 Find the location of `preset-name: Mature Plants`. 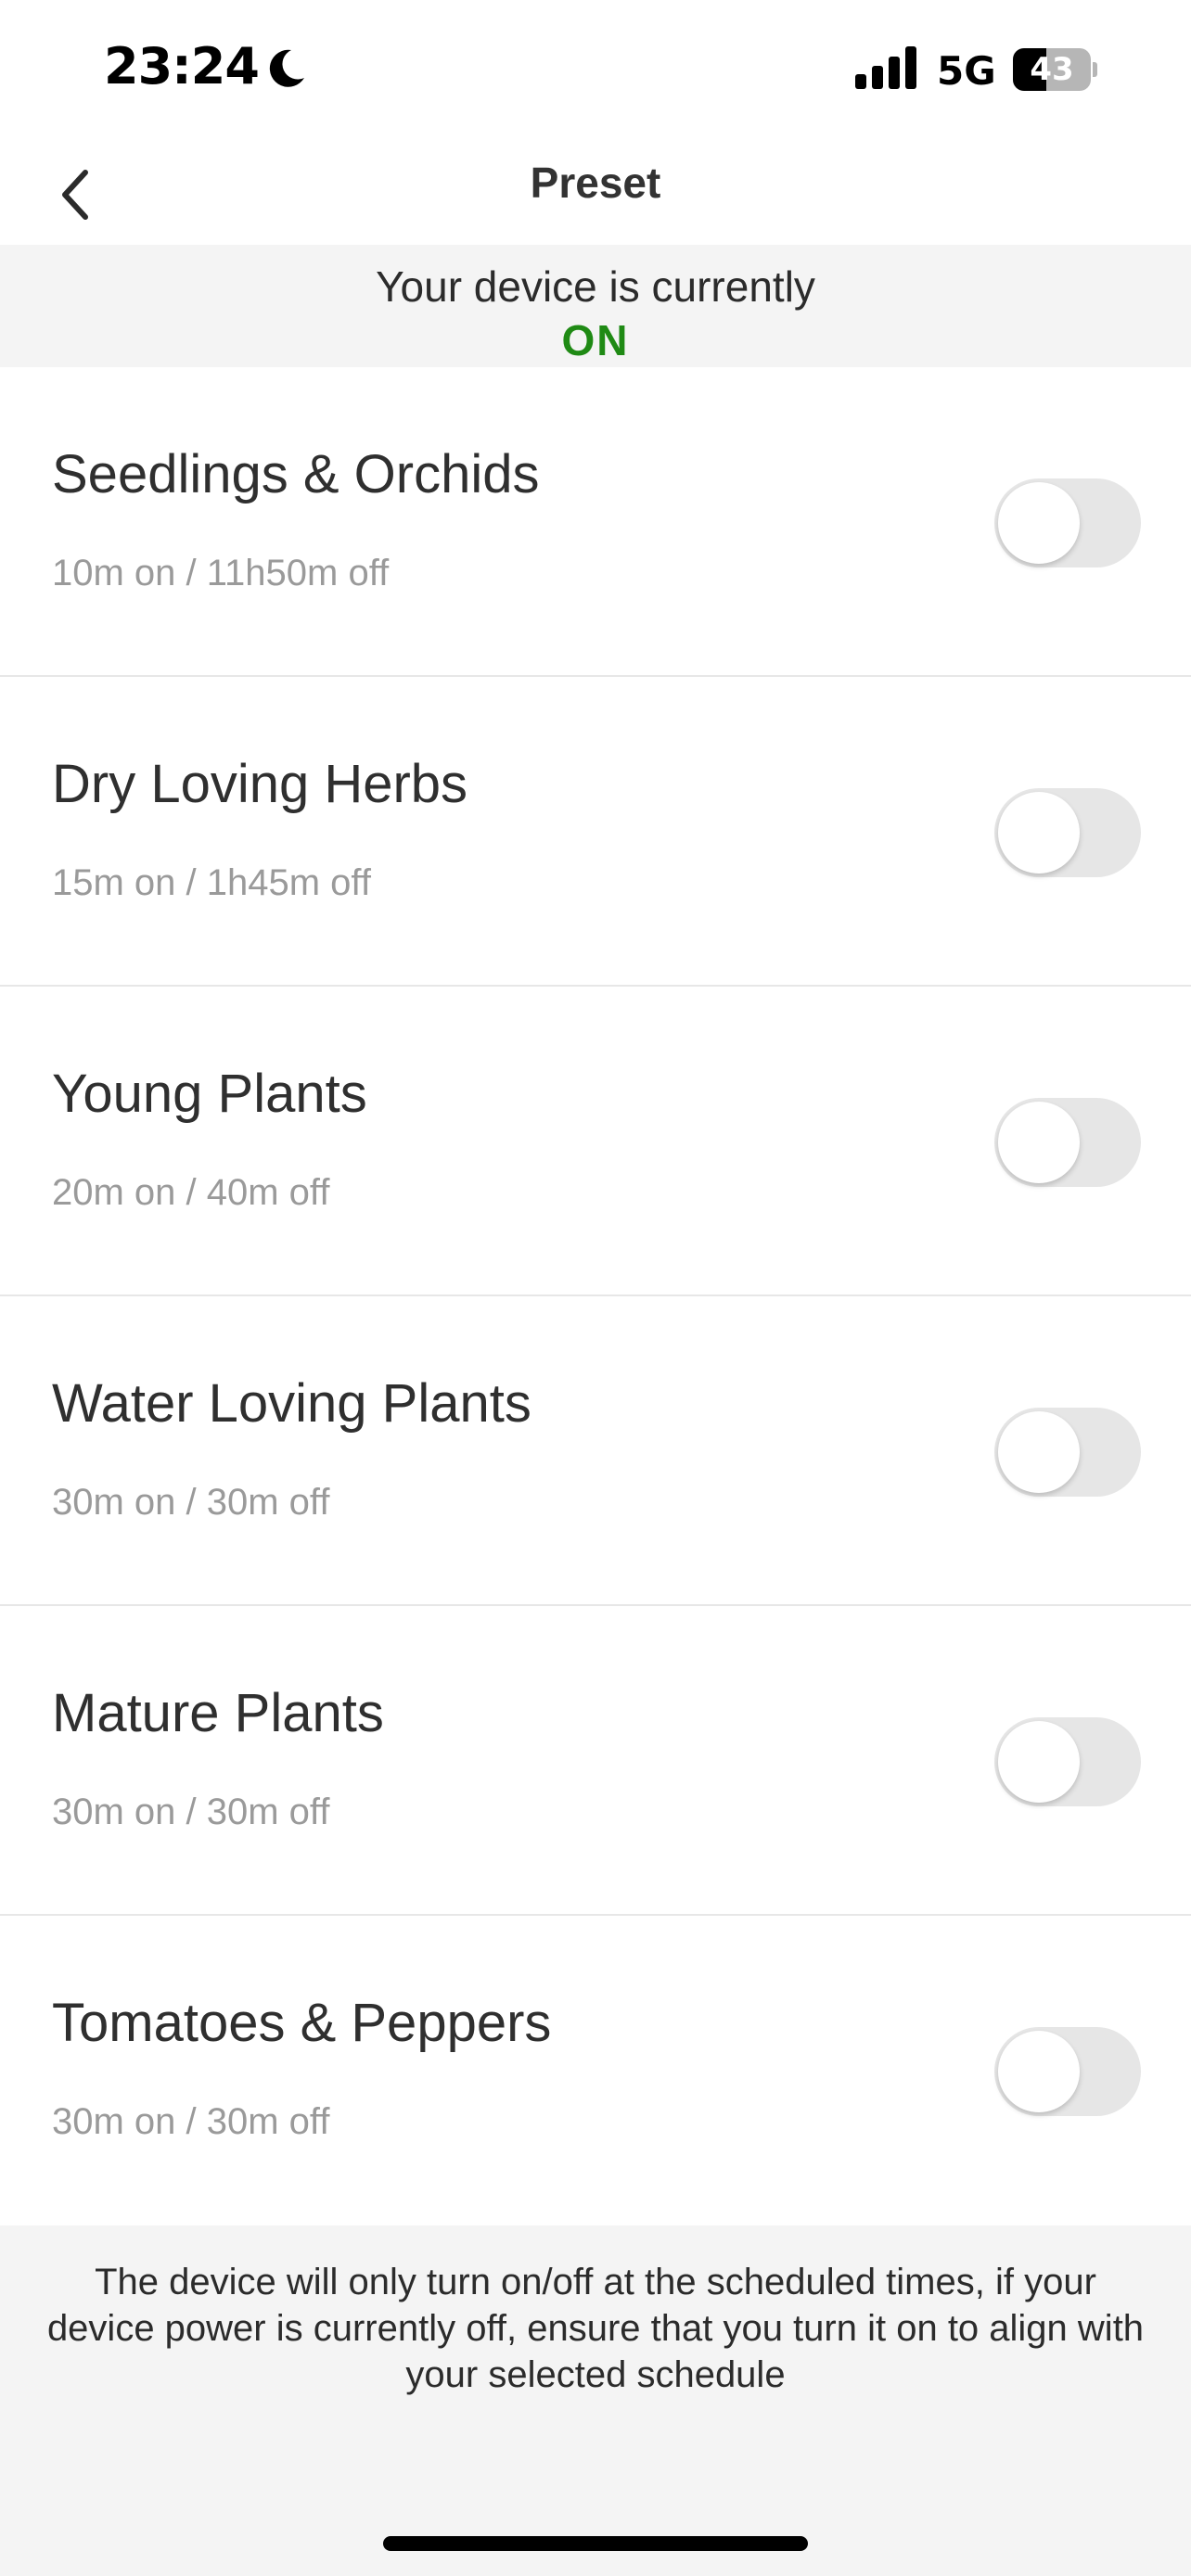

preset-name: Mature Plants is located at coordinates (218, 1713).